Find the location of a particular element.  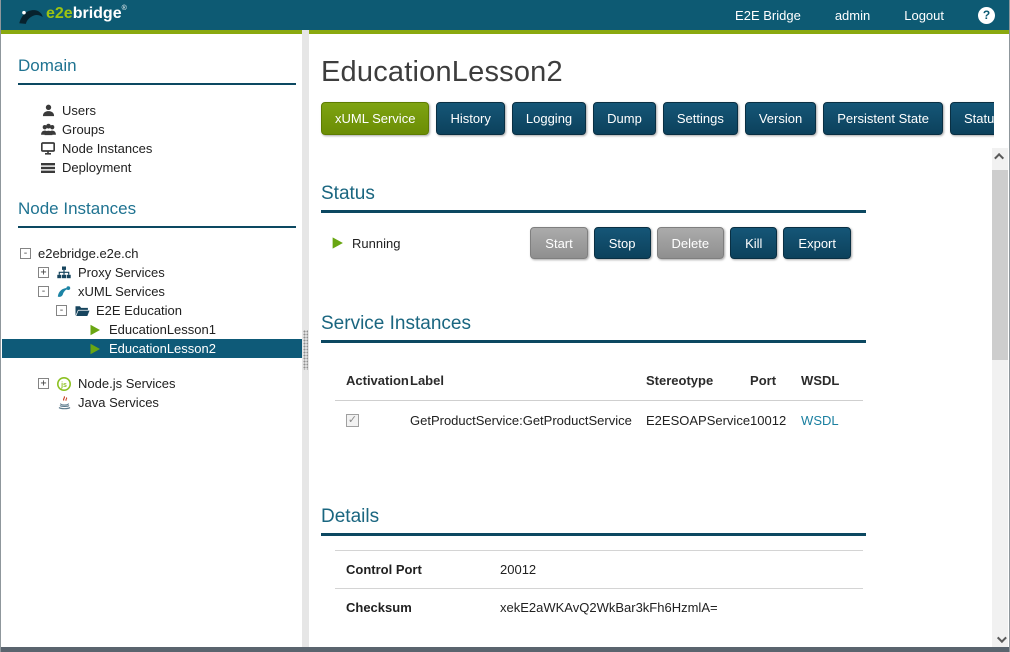

help-icon: ? is located at coordinates (986, 15).